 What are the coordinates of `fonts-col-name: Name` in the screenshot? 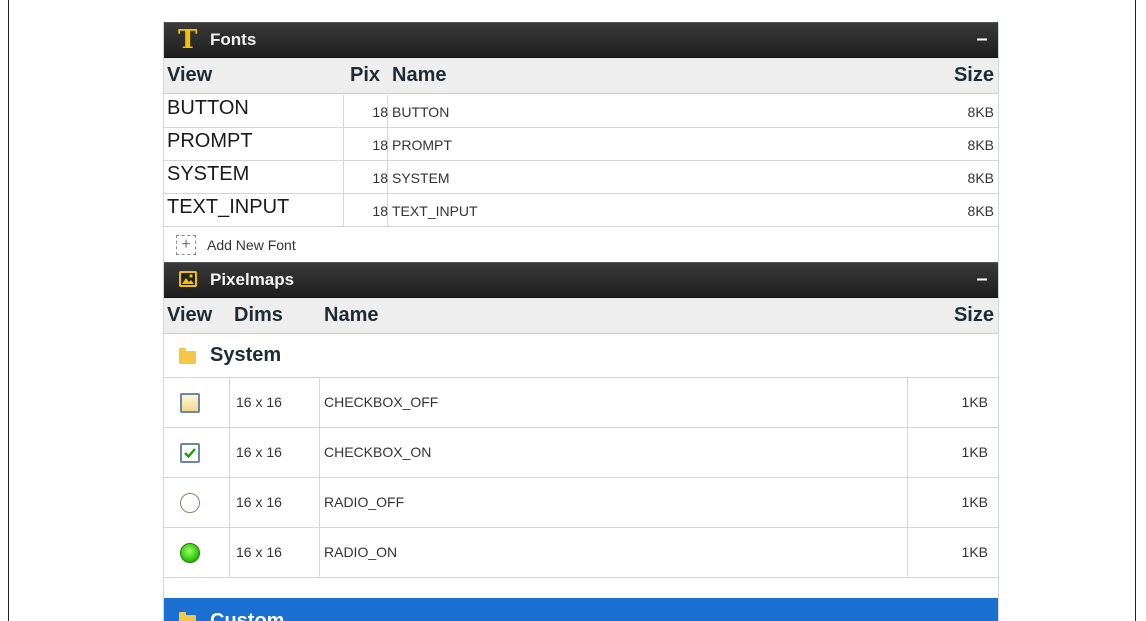 It's located at (419, 75).